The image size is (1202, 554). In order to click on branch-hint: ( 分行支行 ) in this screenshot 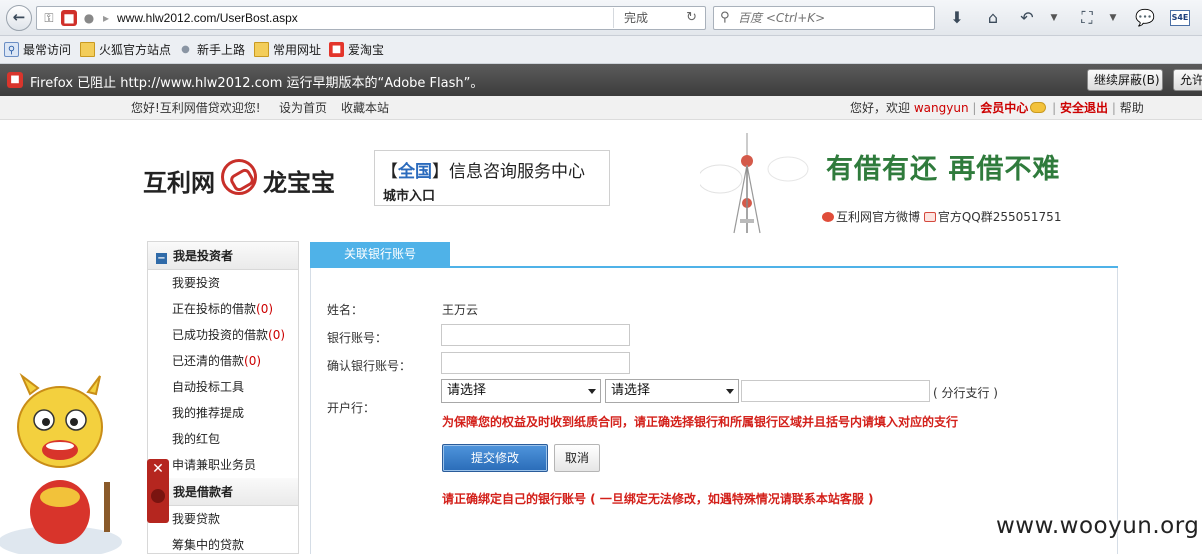, I will do `click(965, 393)`.